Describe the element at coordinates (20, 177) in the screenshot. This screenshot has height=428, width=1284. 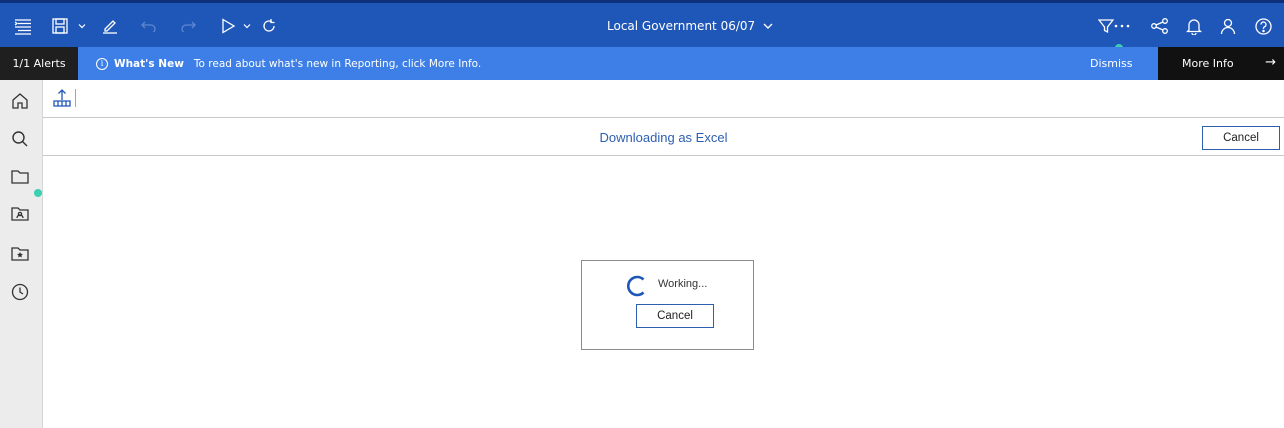
I see `folder-icon` at that location.